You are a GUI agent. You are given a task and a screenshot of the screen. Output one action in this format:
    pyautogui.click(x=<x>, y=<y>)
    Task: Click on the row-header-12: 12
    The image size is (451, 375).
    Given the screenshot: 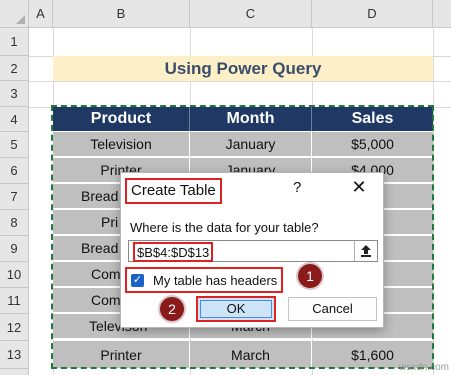 What is the action you would take?
    pyautogui.click(x=14, y=327)
    